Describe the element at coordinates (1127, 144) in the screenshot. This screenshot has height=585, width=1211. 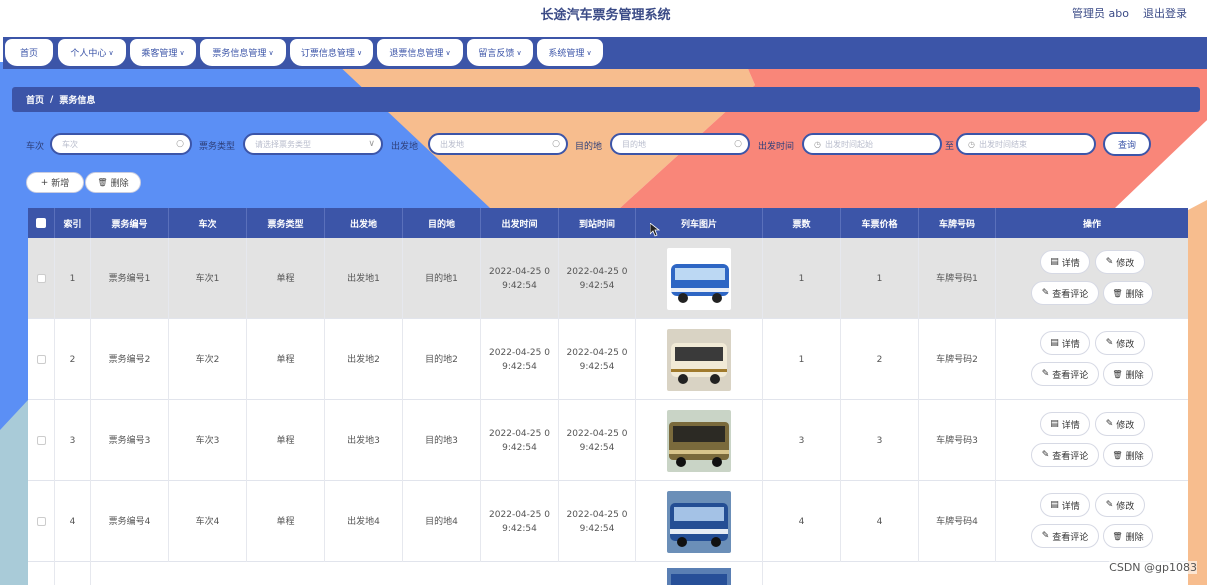
I see `query-button: 查询` at that location.